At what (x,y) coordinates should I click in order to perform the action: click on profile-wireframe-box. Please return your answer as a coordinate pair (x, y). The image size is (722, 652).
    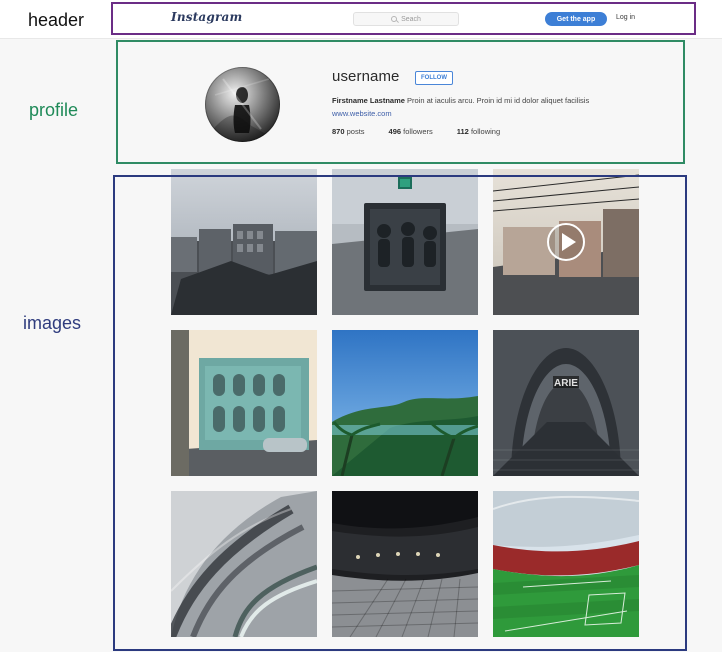
    Looking at the image, I should click on (400, 102).